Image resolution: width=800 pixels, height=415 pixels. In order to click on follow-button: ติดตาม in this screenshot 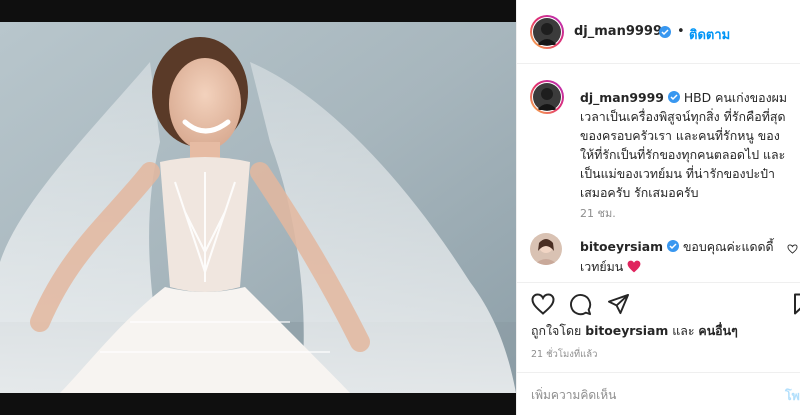, I will do `click(709, 34)`.